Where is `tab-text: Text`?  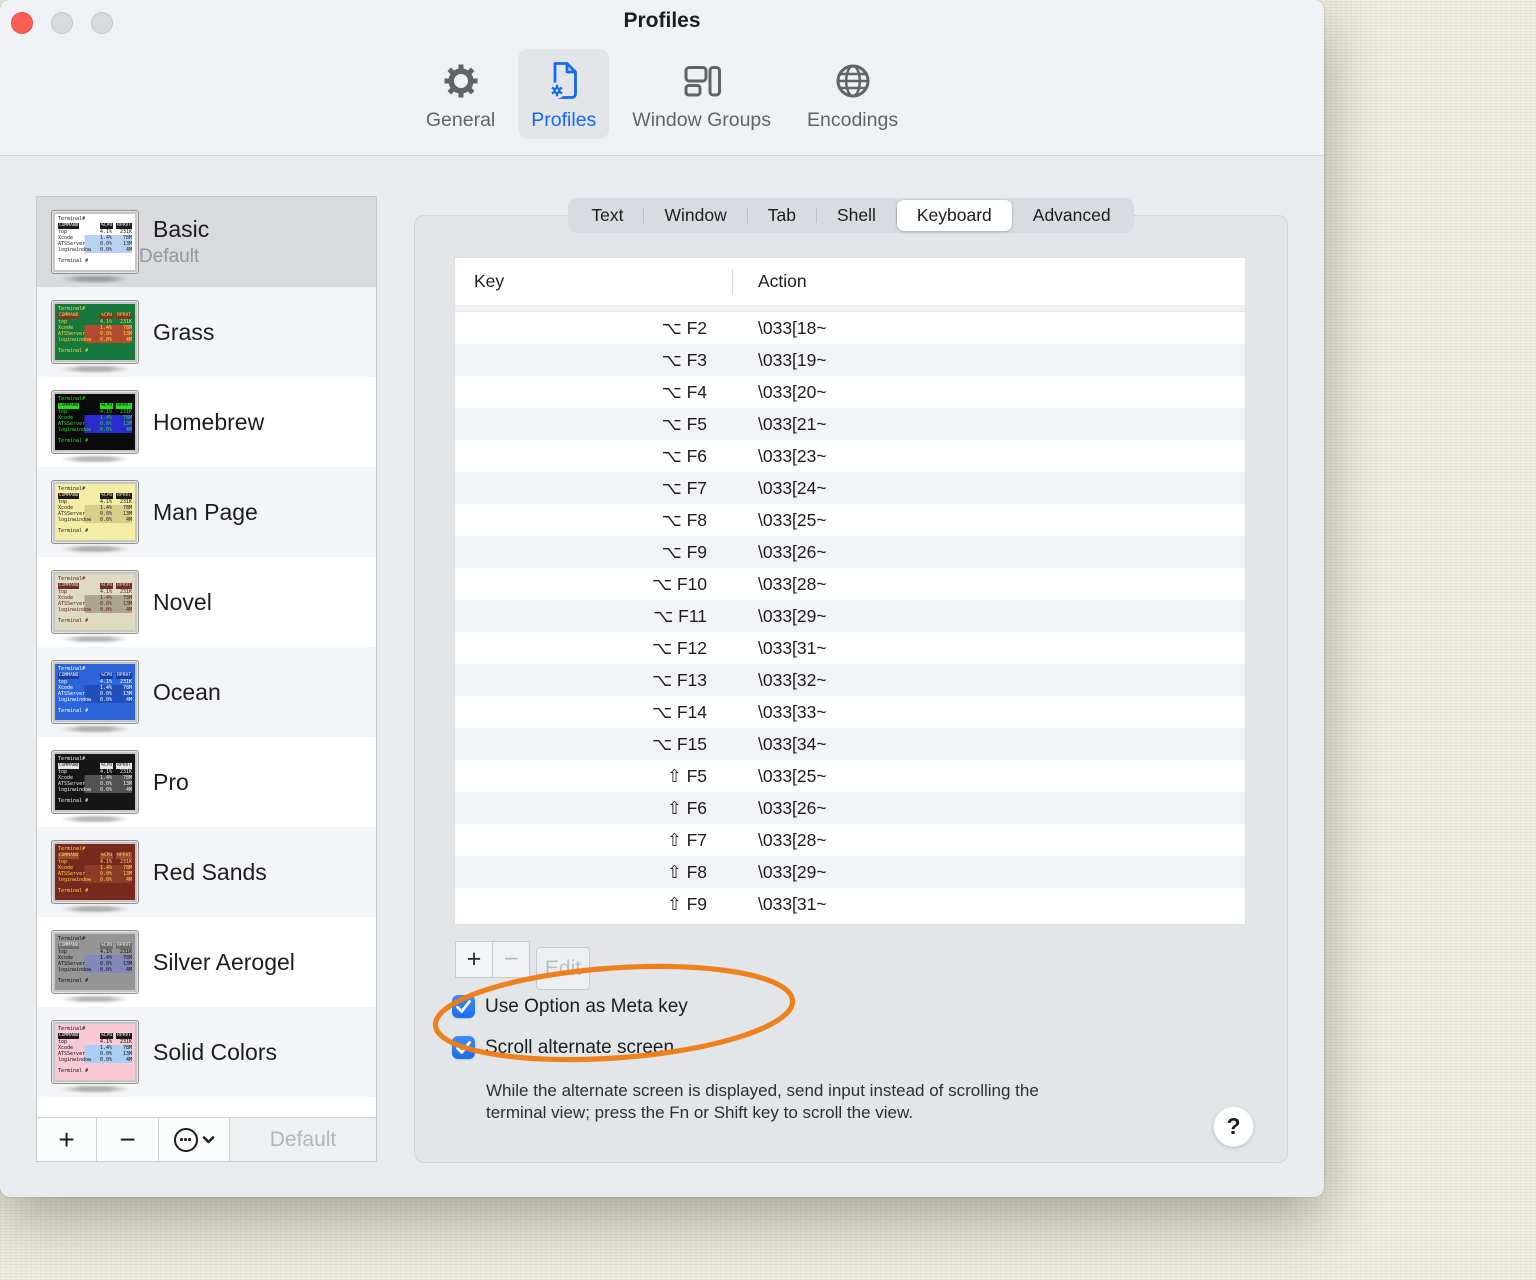 tab-text: Text is located at coordinates (607, 215).